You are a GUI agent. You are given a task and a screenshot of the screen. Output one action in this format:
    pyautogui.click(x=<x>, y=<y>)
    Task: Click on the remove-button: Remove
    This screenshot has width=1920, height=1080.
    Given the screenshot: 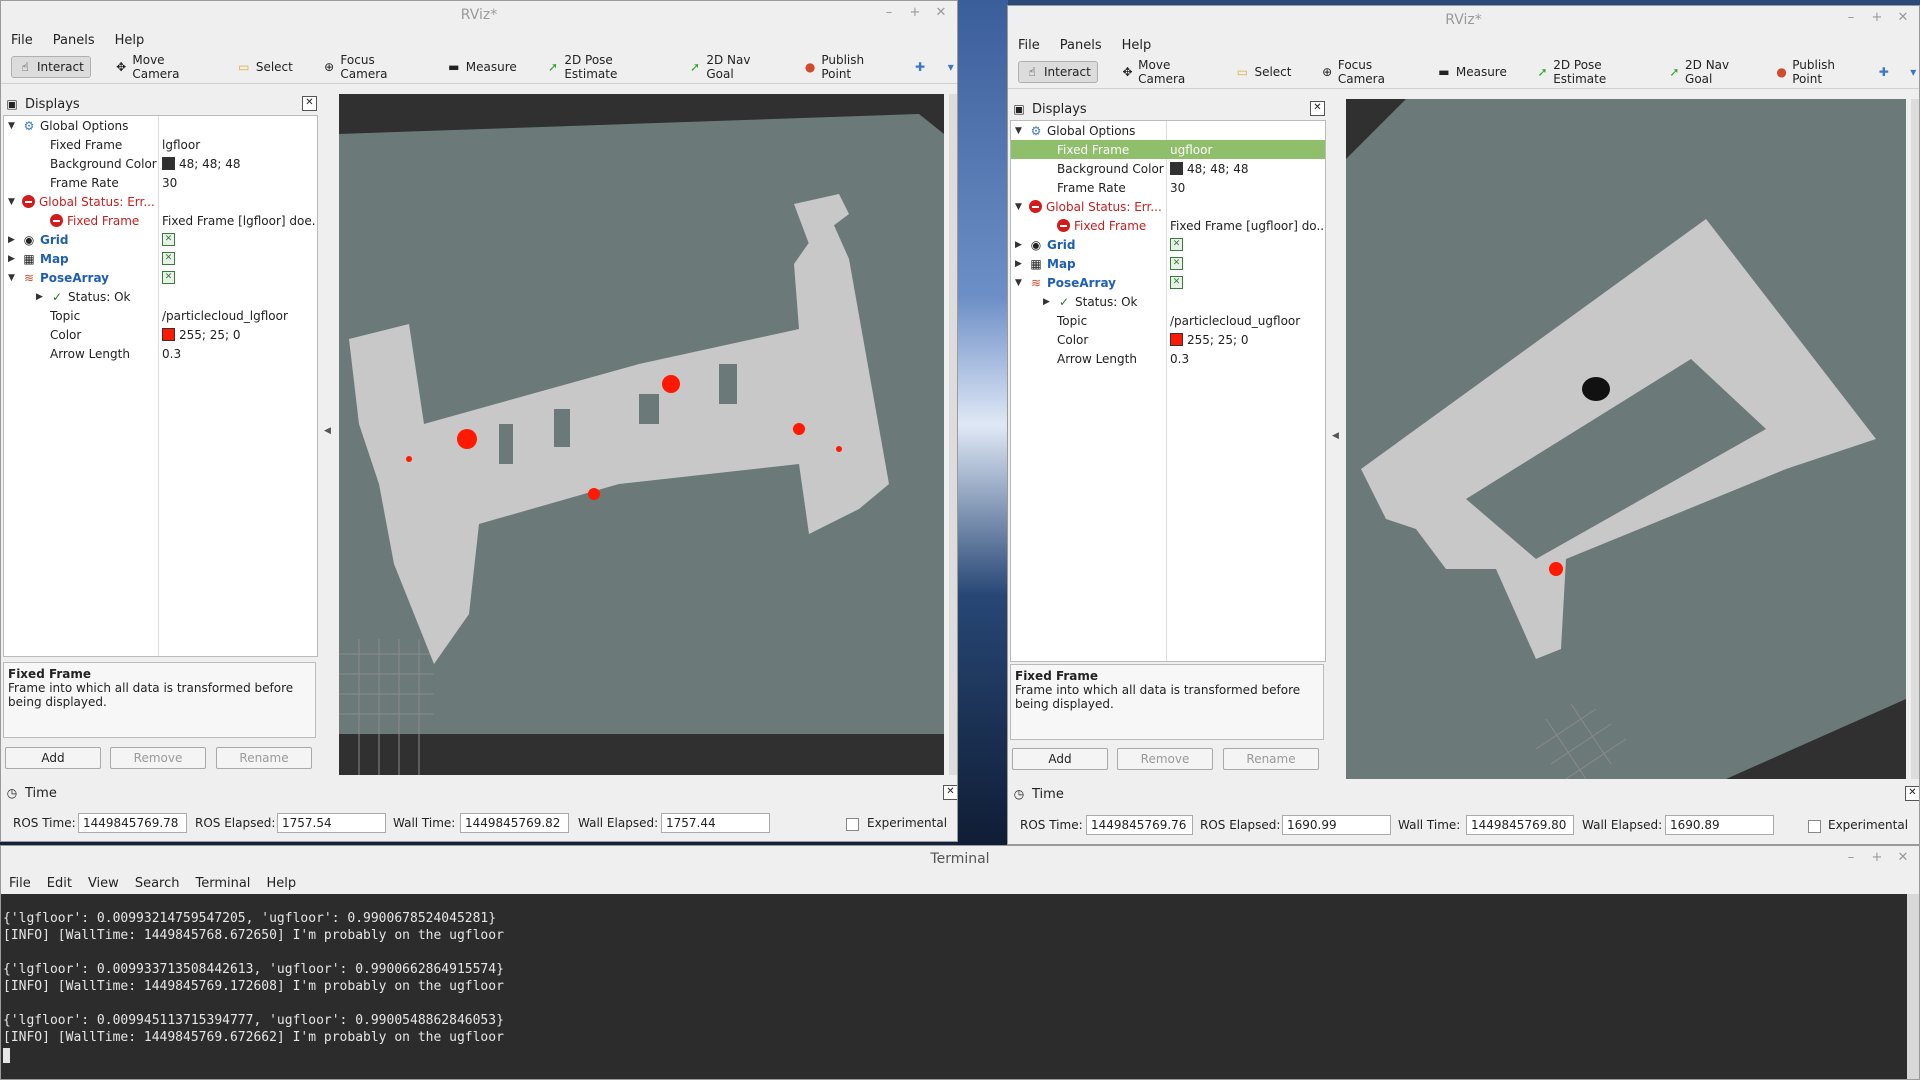 What is the action you would take?
    pyautogui.click(x=1165, y=759)
    